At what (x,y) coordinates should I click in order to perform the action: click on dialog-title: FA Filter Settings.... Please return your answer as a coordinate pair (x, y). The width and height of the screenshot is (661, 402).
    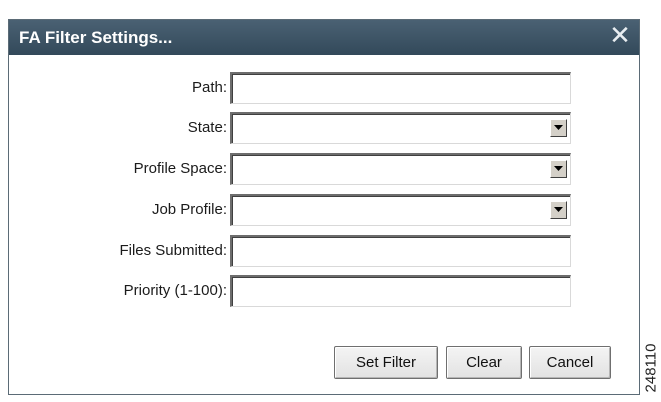
    Looking at the image, I should click on (96, 37).